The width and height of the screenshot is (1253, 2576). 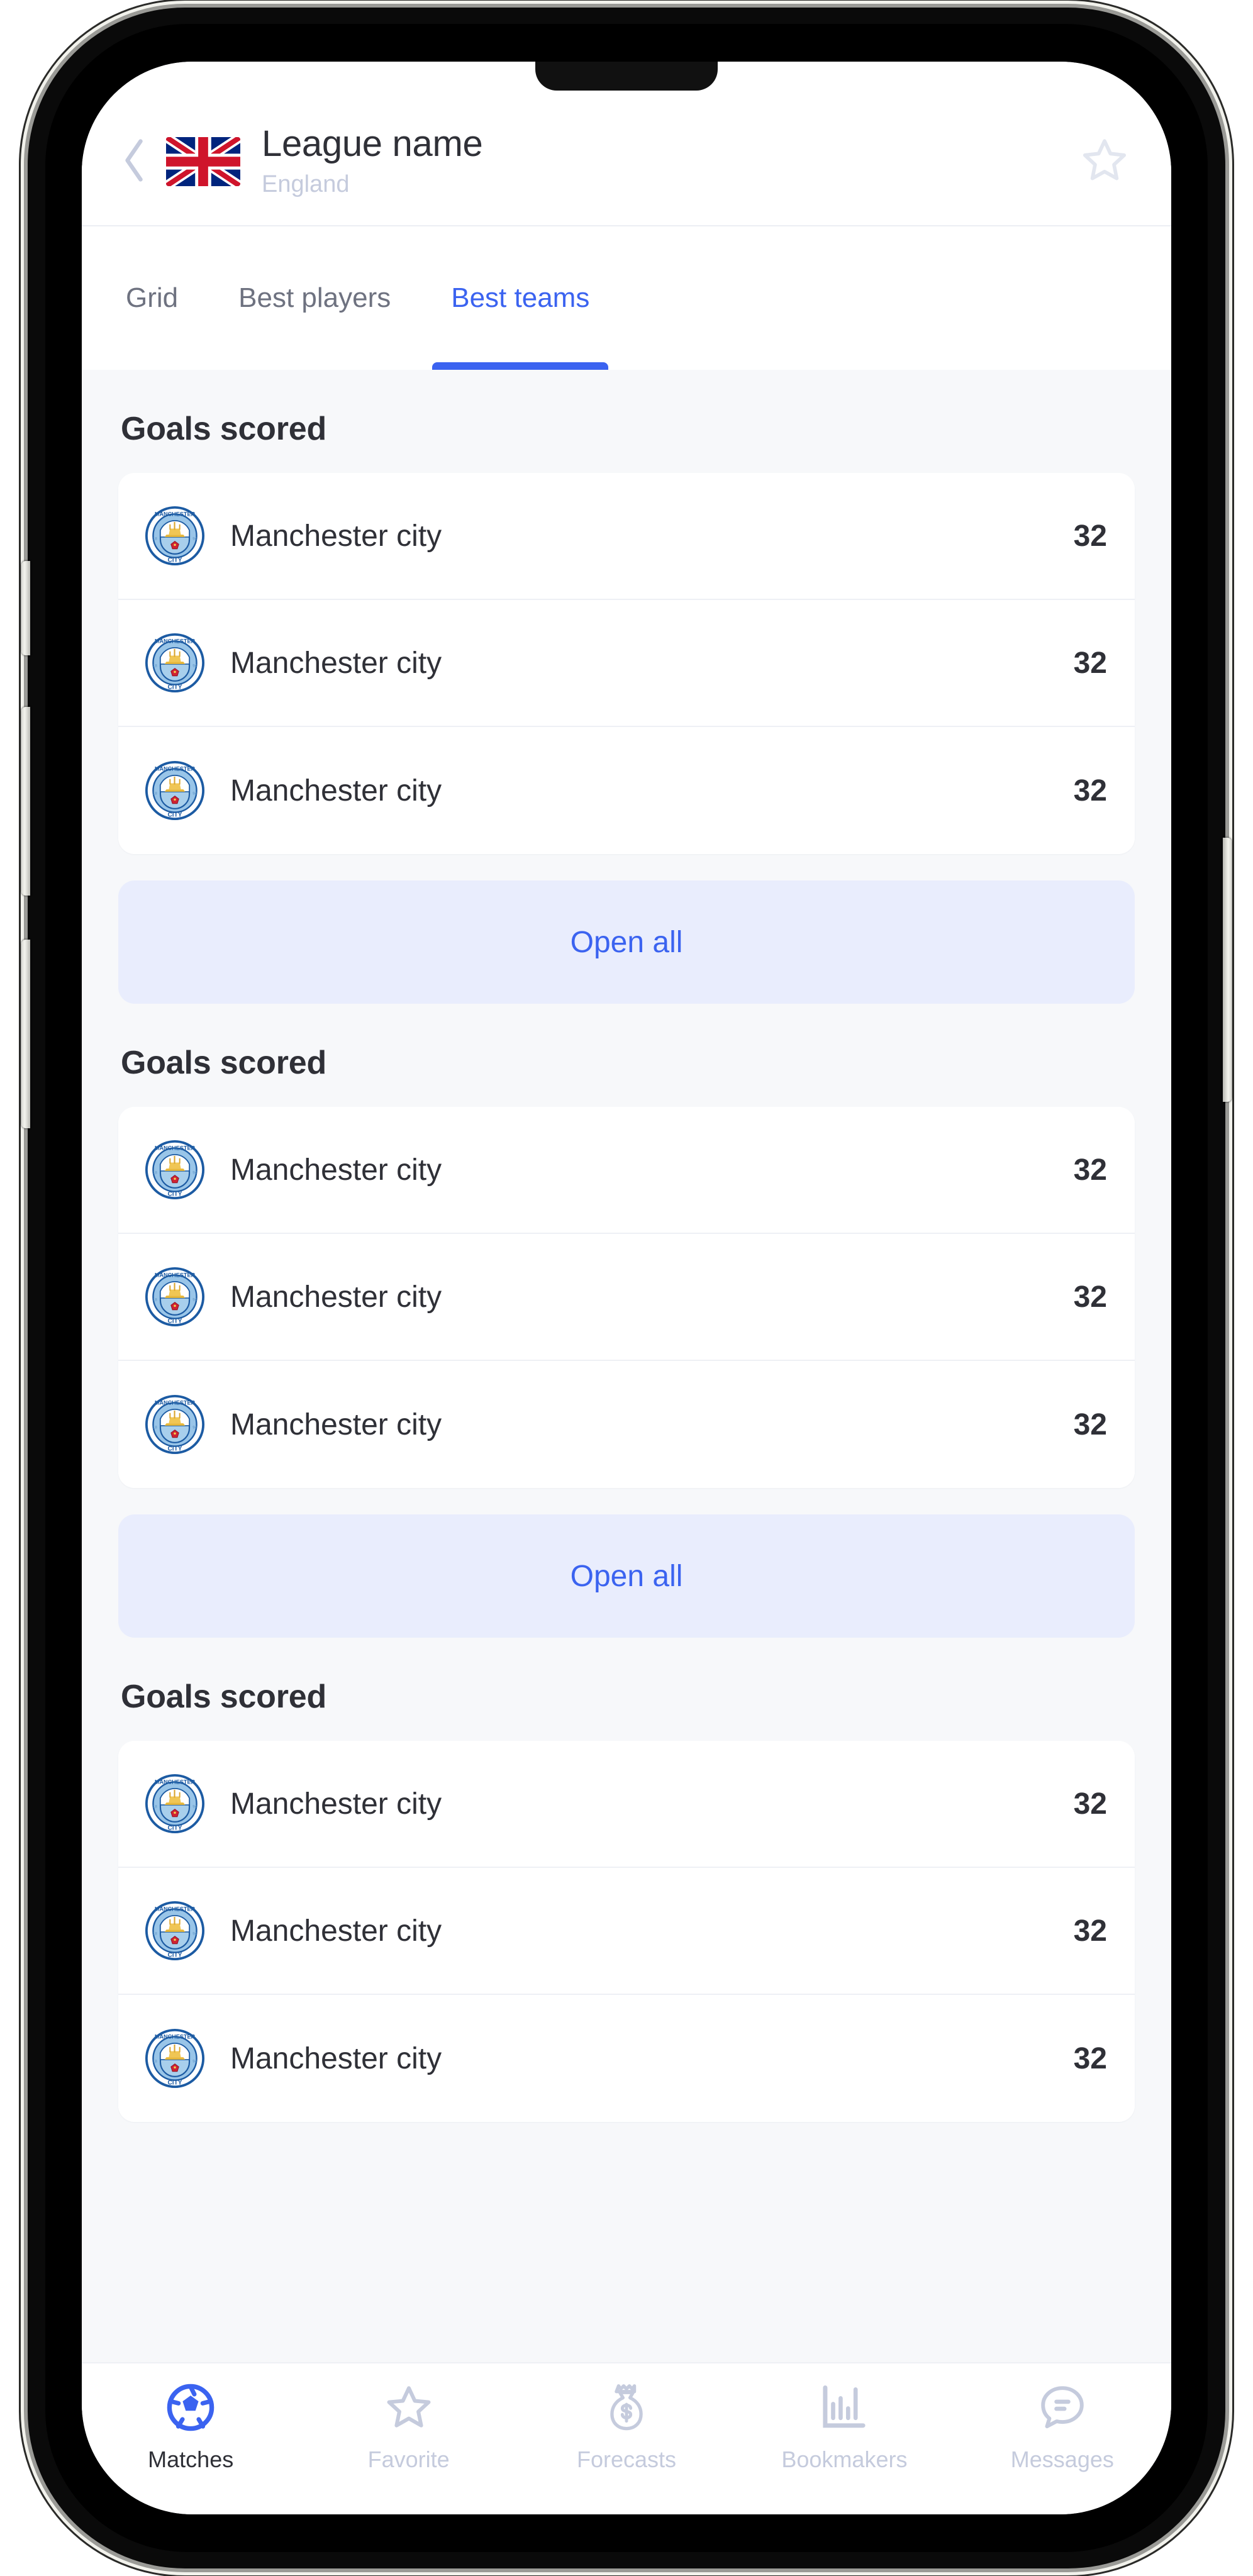 What do you see at coordinates (224, 1063) in the screenshot?
I see `section-heading: Goals scored` at bounding box center [224, 1063].